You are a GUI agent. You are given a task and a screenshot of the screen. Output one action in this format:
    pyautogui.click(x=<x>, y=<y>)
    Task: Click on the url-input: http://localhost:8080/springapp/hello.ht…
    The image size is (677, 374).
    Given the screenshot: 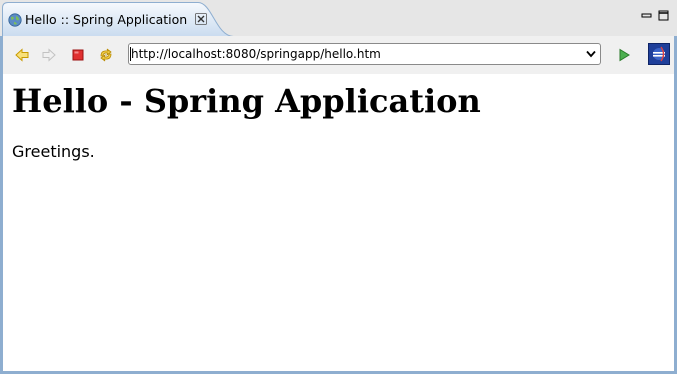 What is the action you would take?
    pyautogui.click(x=364, y=54)
    